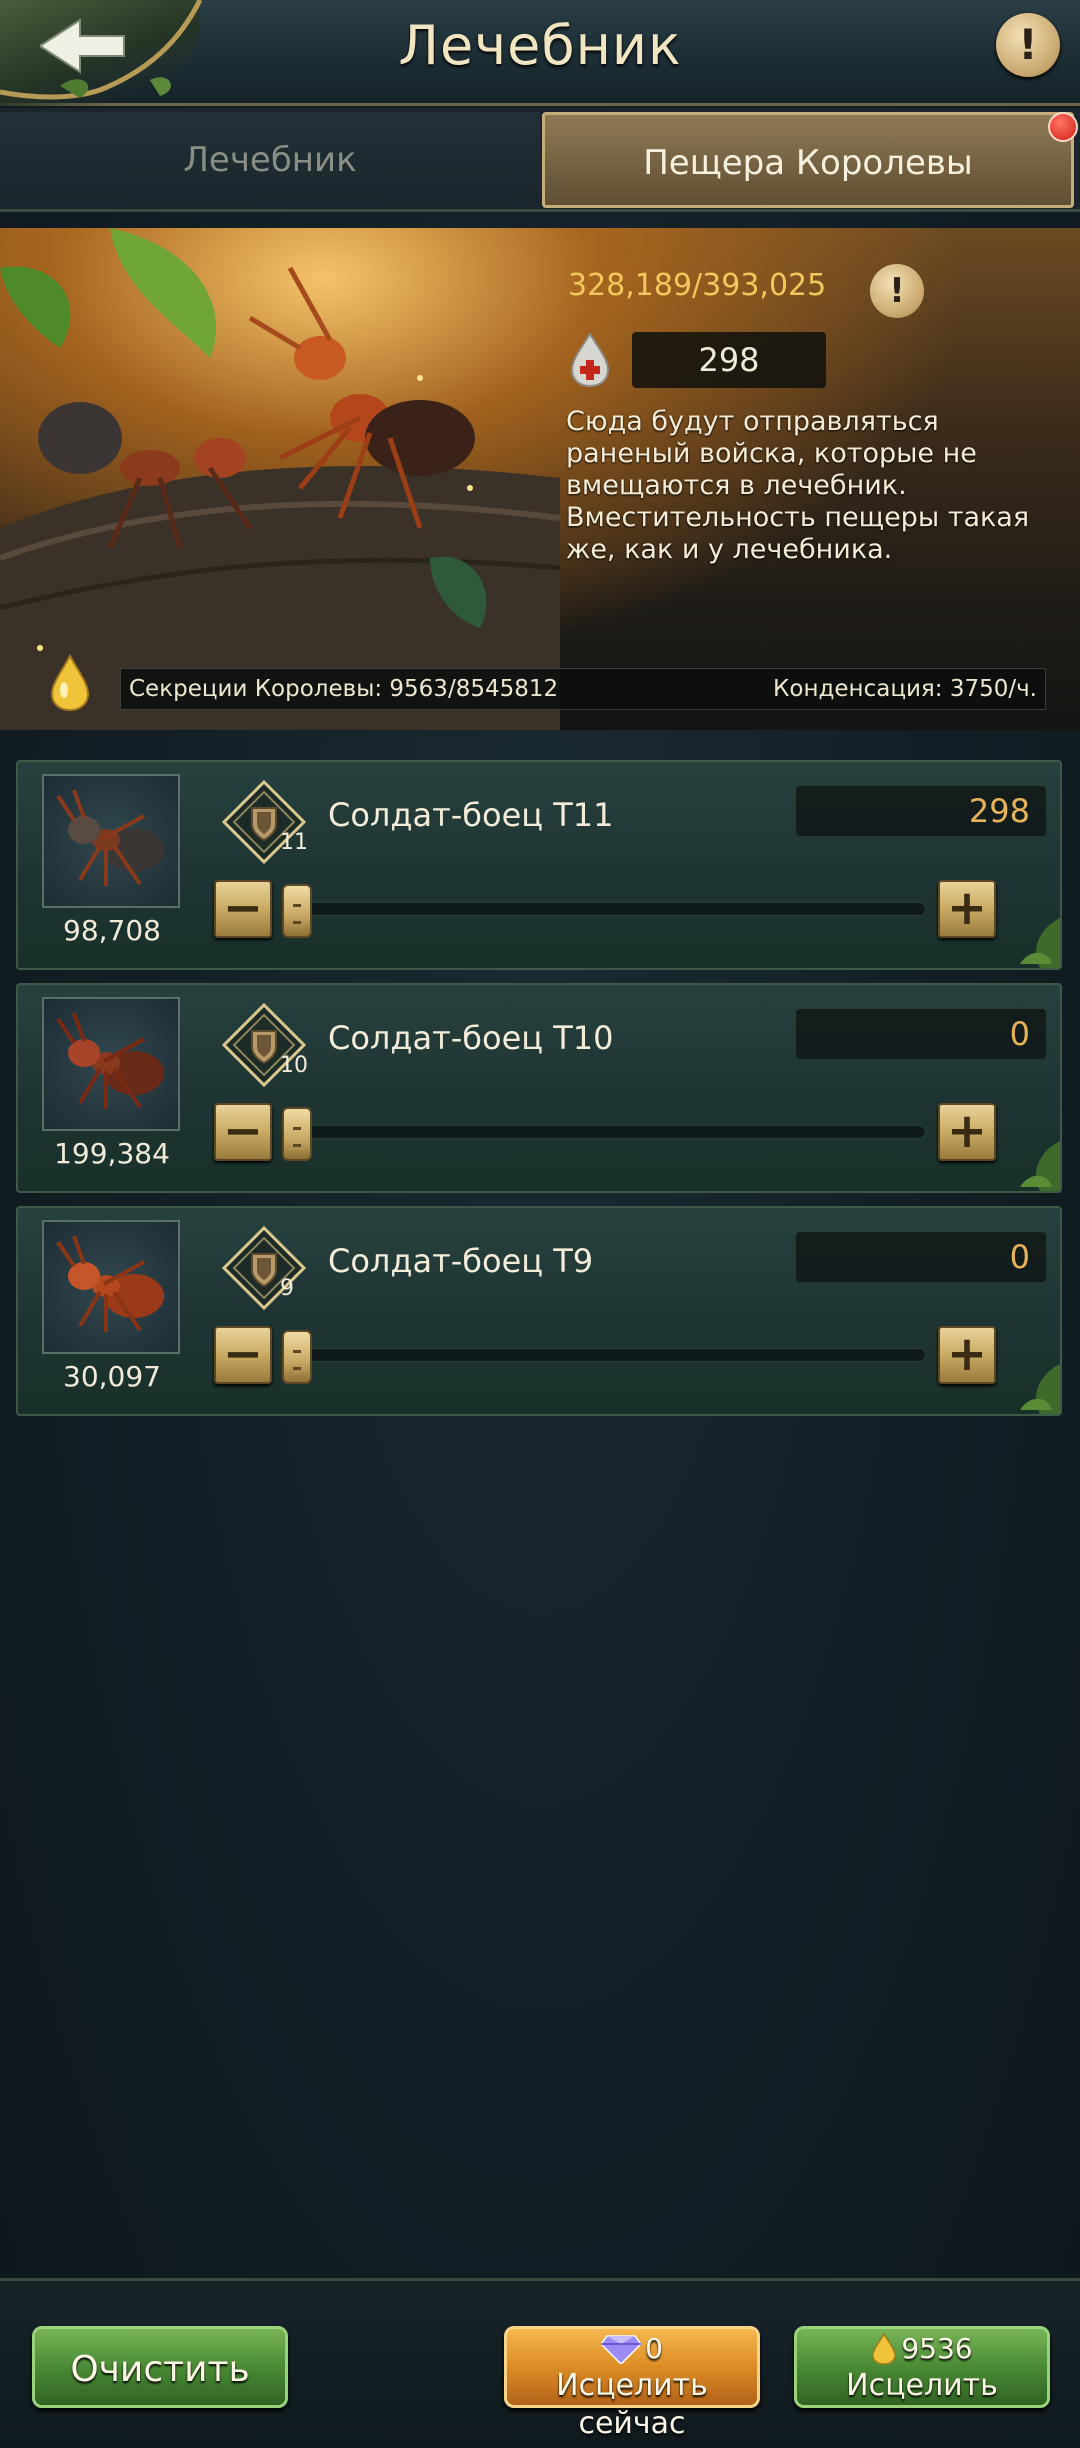 The image size is (1080, 2448). I want to click on troop-name: Солдат-боец T9, so click(461, 1261).